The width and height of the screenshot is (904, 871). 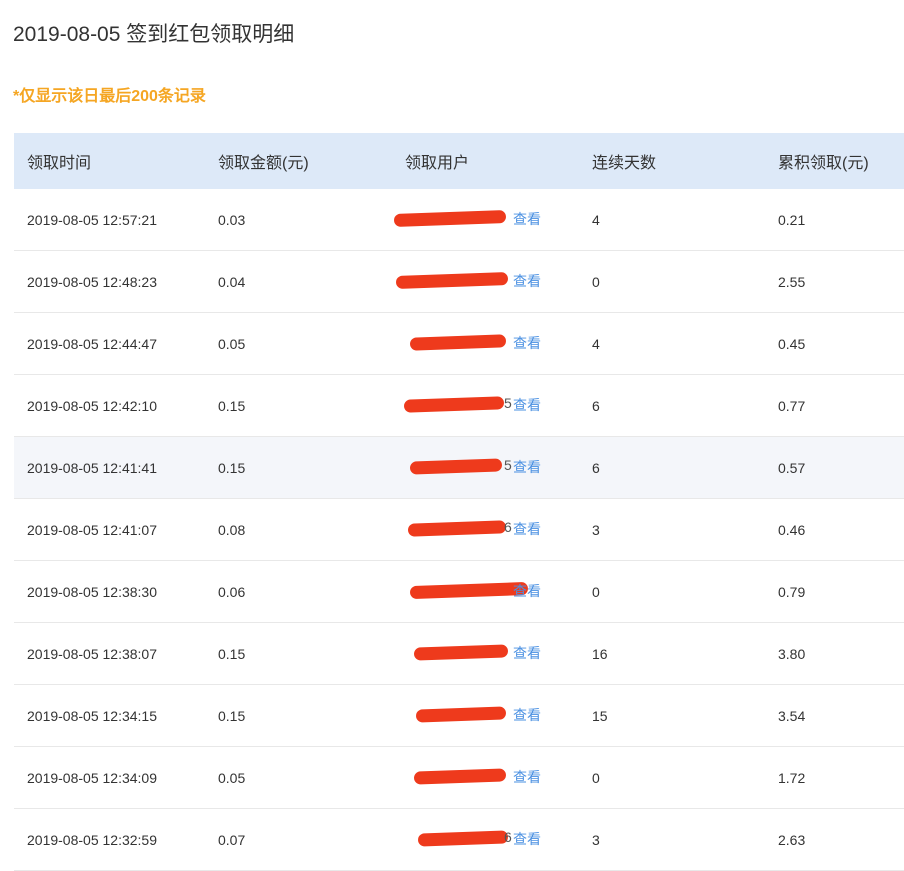 I want to click on table-row: 2019-08-05 12:42:10 0.15 5 查看 6 0.77, so click(x=459, y=406).